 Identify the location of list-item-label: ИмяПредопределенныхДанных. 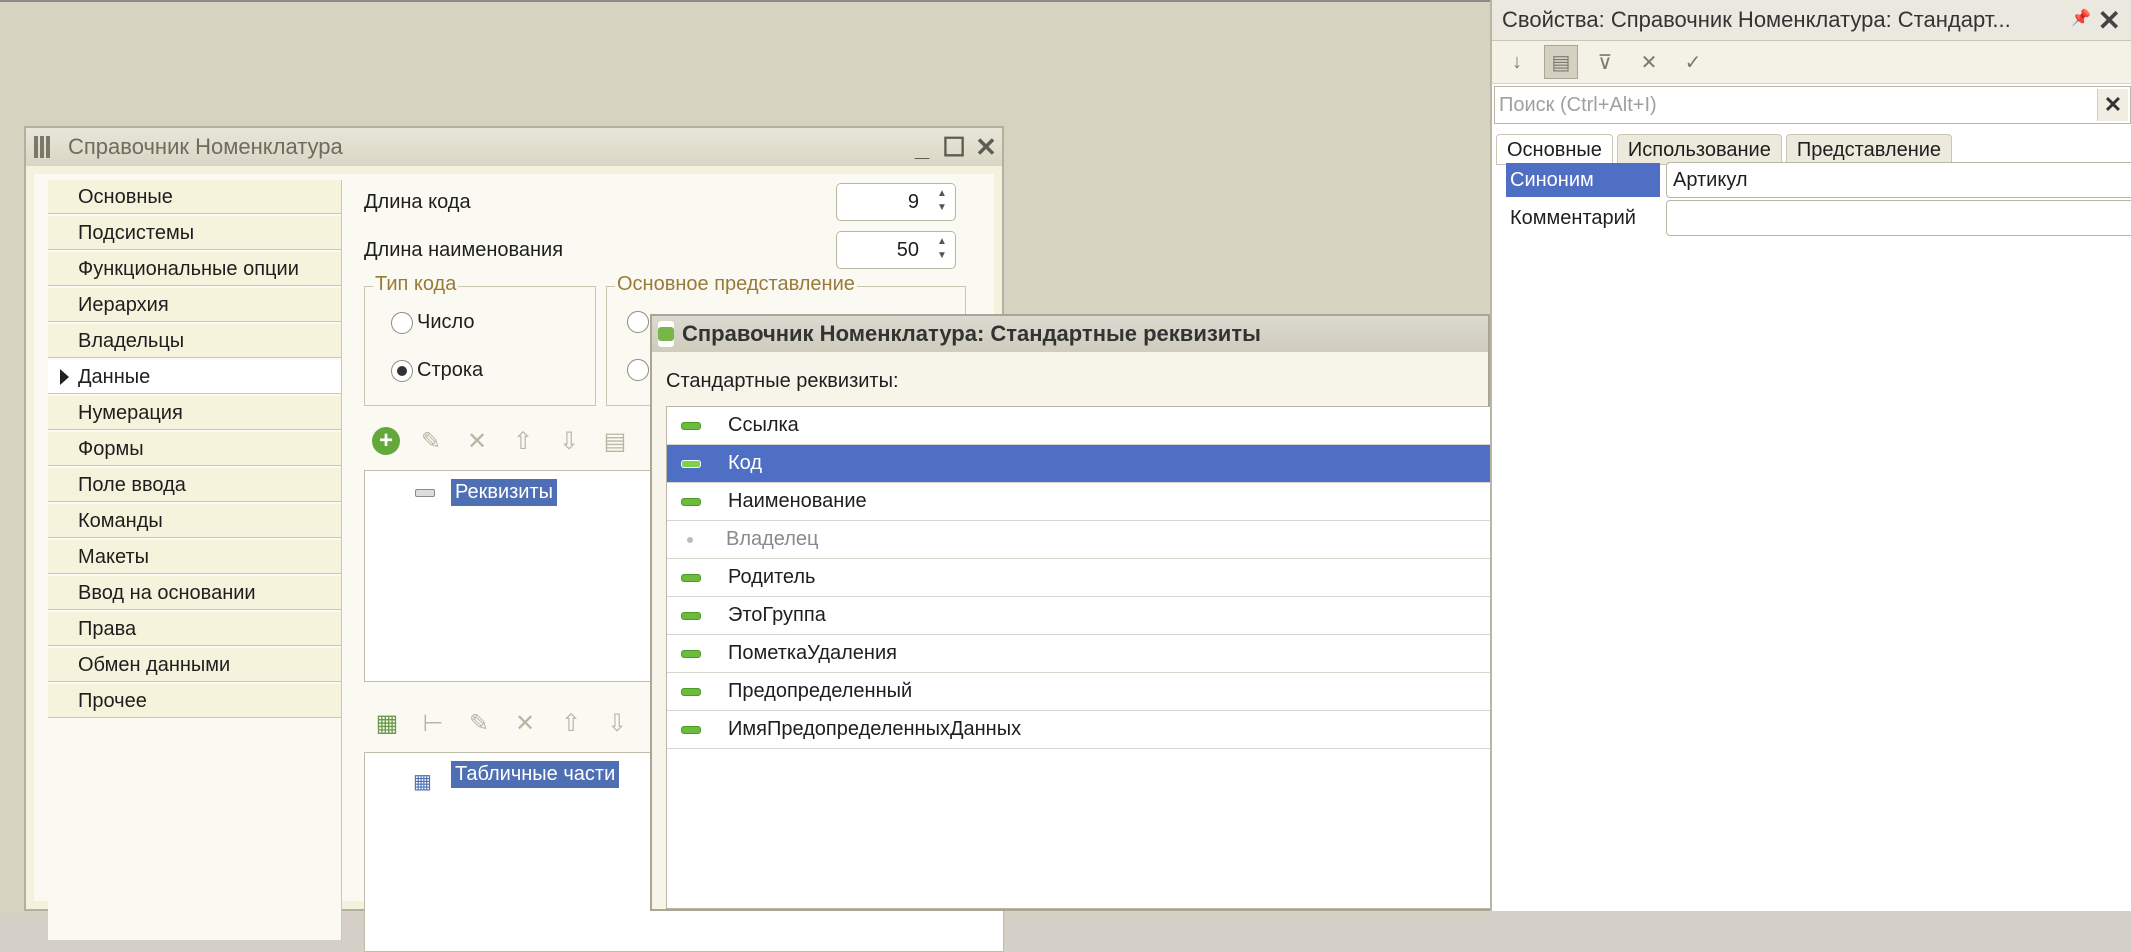
(875, 729).